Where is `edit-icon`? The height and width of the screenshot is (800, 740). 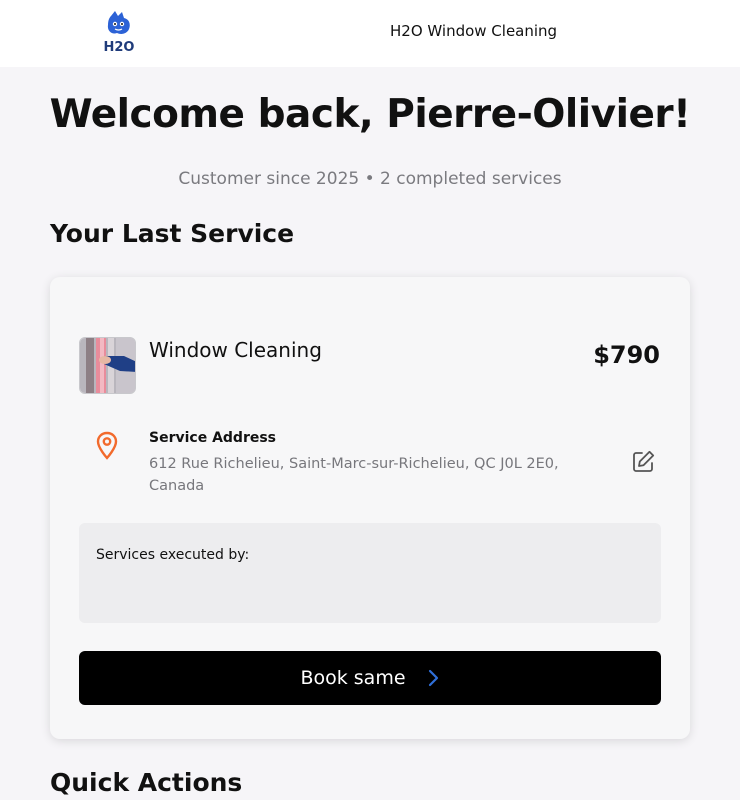 edit-icon is located at coordinates (644, 461).